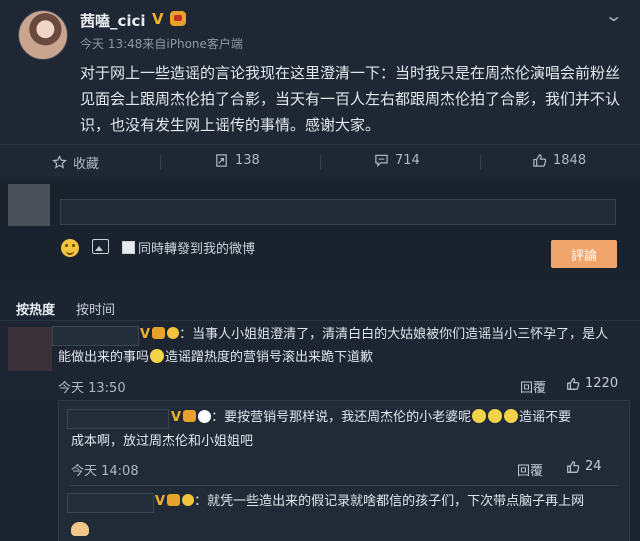  What do you see at coordinates (111, 44) in the screenshot?
I see `post-time: 今天 13:48` at bounding box center [111, 44].